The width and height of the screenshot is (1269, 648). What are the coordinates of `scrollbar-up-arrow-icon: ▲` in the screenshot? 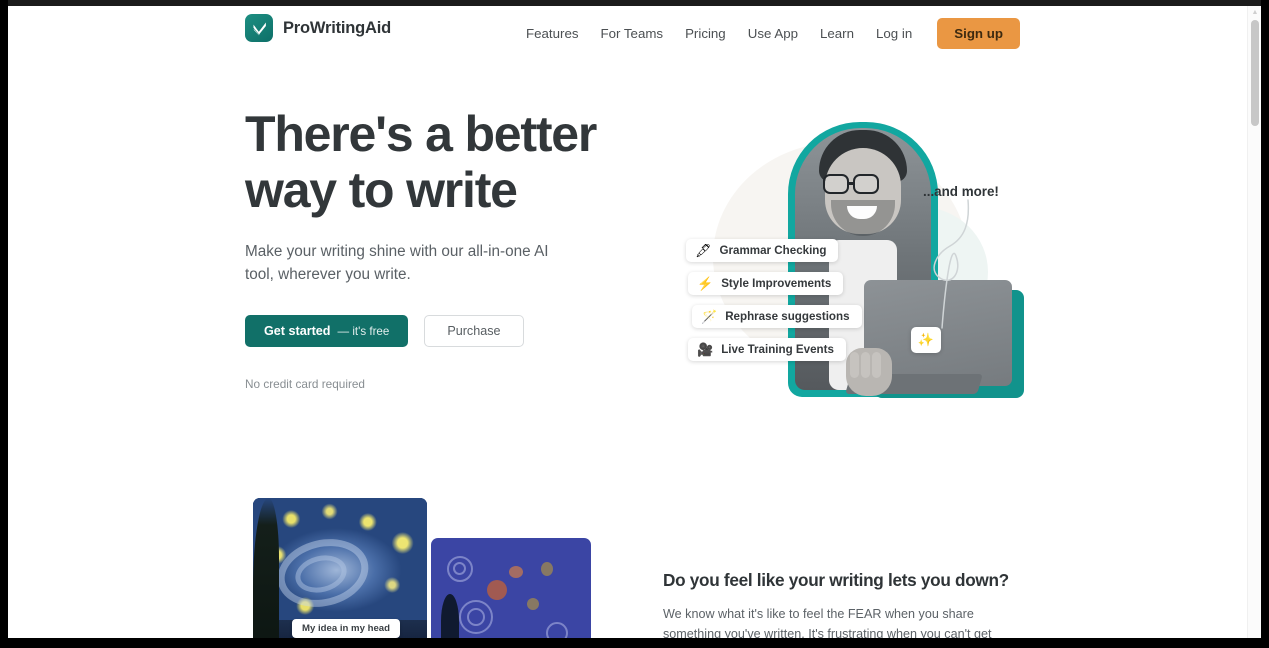 It's located at (1255, 13).